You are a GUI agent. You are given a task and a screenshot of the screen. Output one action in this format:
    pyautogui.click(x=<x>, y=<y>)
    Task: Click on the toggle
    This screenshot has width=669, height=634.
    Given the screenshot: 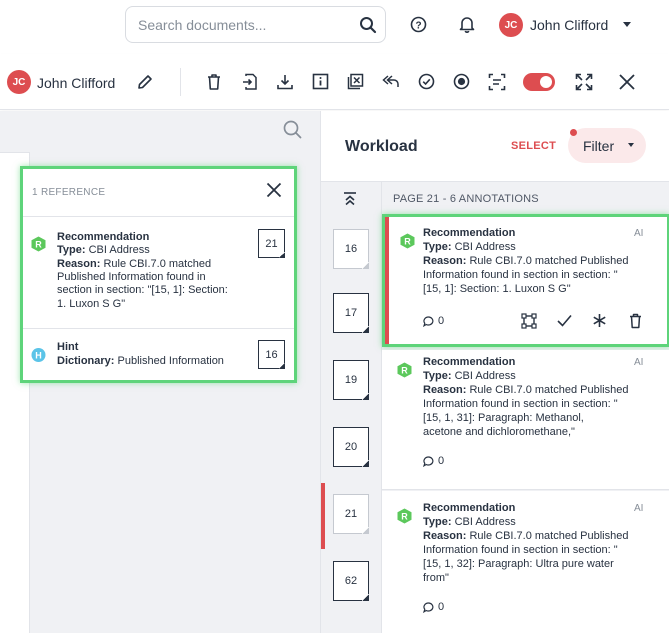 What is the action you would take?
    pyautogui.click(x=539, y=82)
    